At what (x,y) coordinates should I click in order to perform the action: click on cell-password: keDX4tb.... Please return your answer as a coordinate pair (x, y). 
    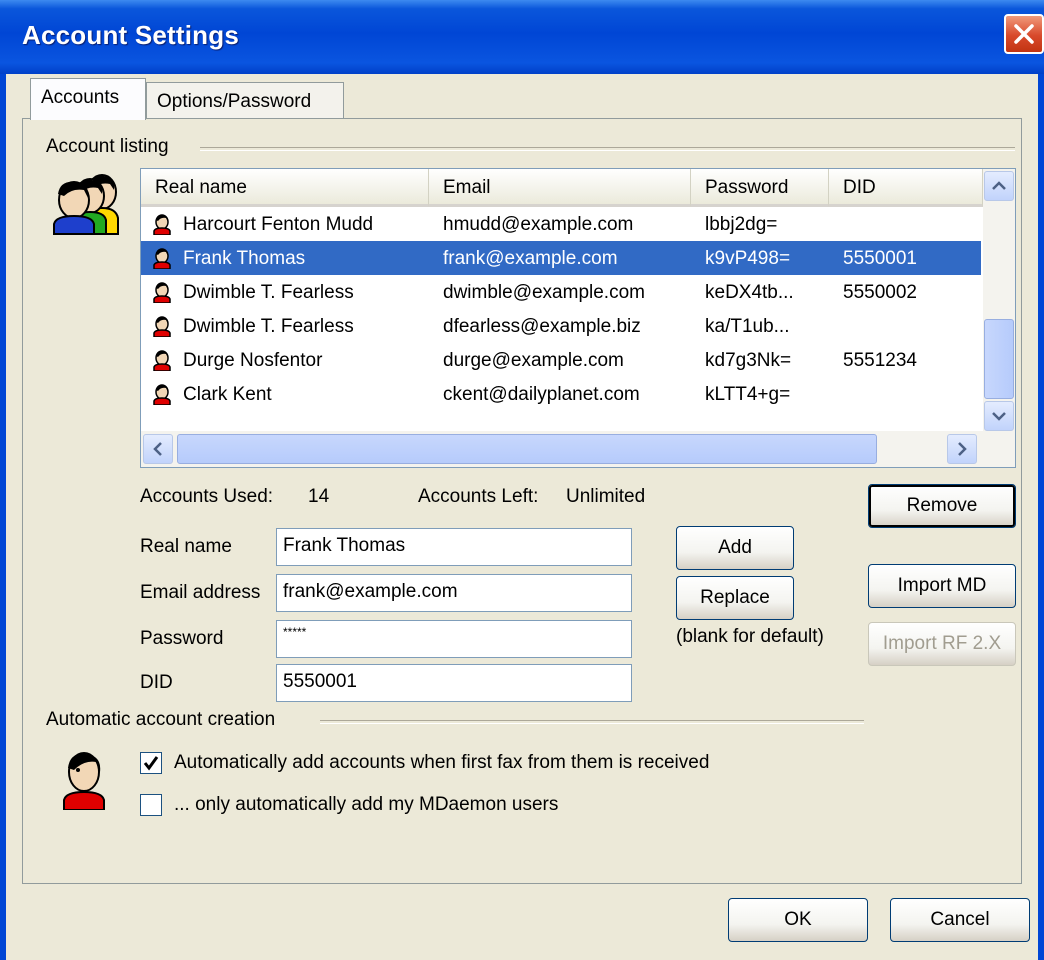
    Looking at the image, I should click on (749, 292).